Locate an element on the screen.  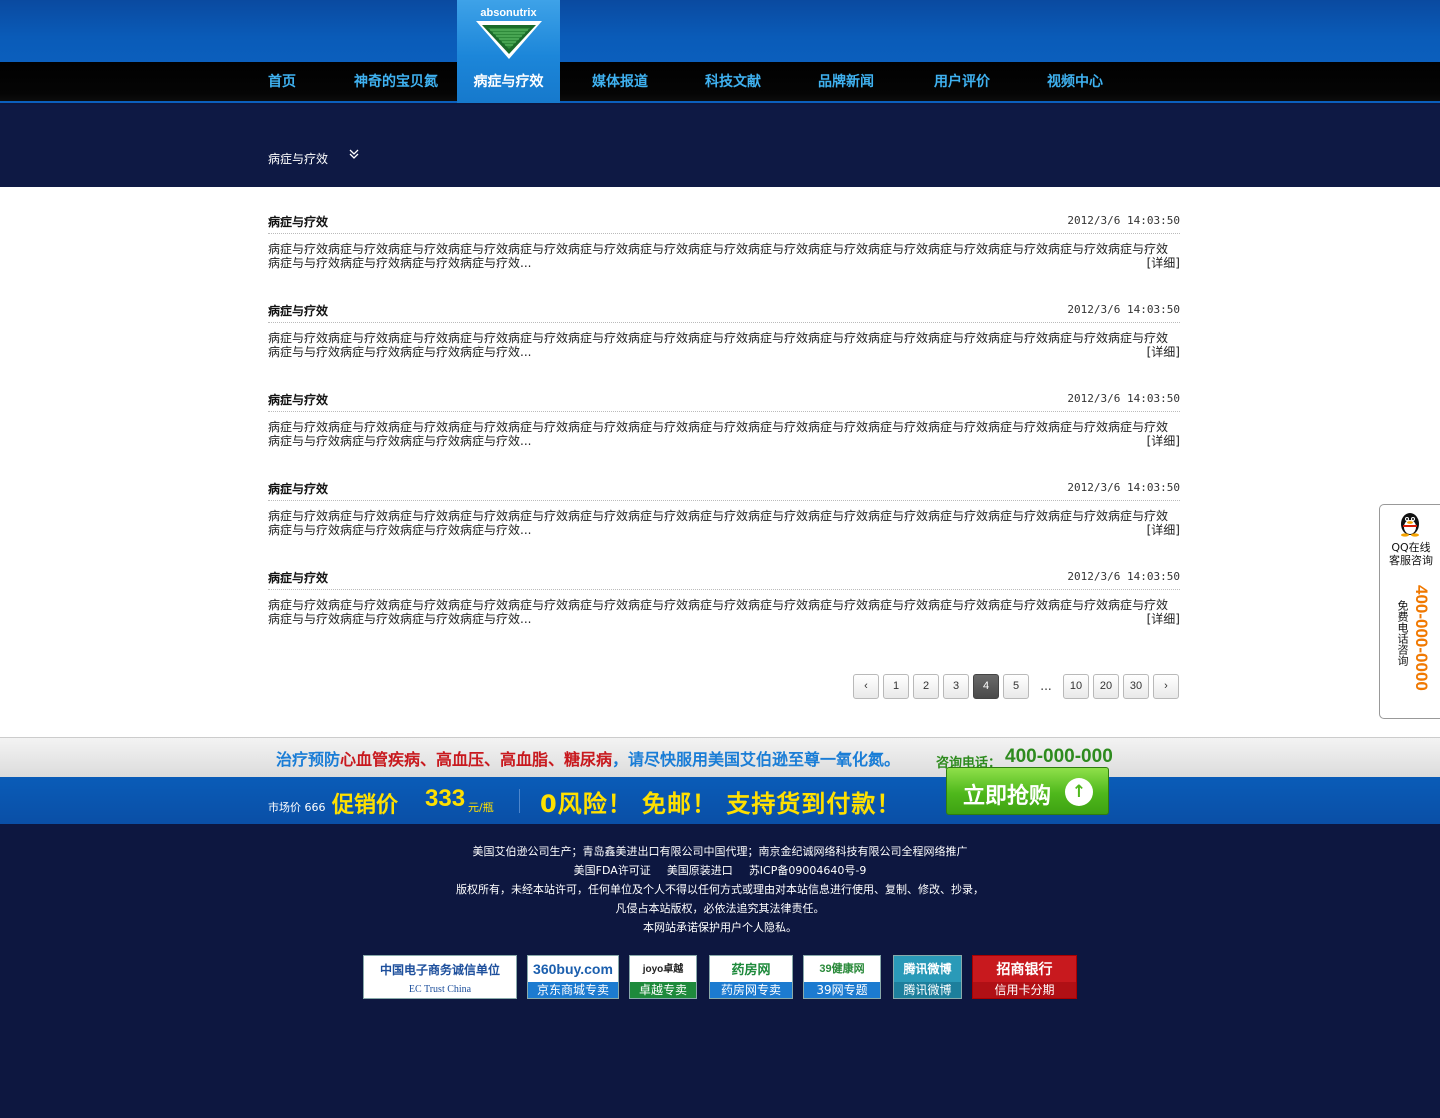
prev-page-button: ‹ is located at coordinates (866, 686).